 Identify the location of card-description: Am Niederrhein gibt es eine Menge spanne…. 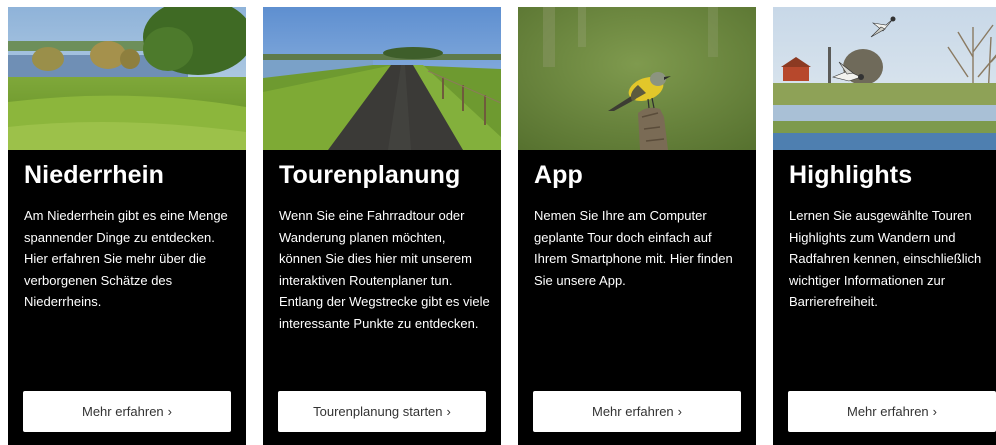
(126, 258).